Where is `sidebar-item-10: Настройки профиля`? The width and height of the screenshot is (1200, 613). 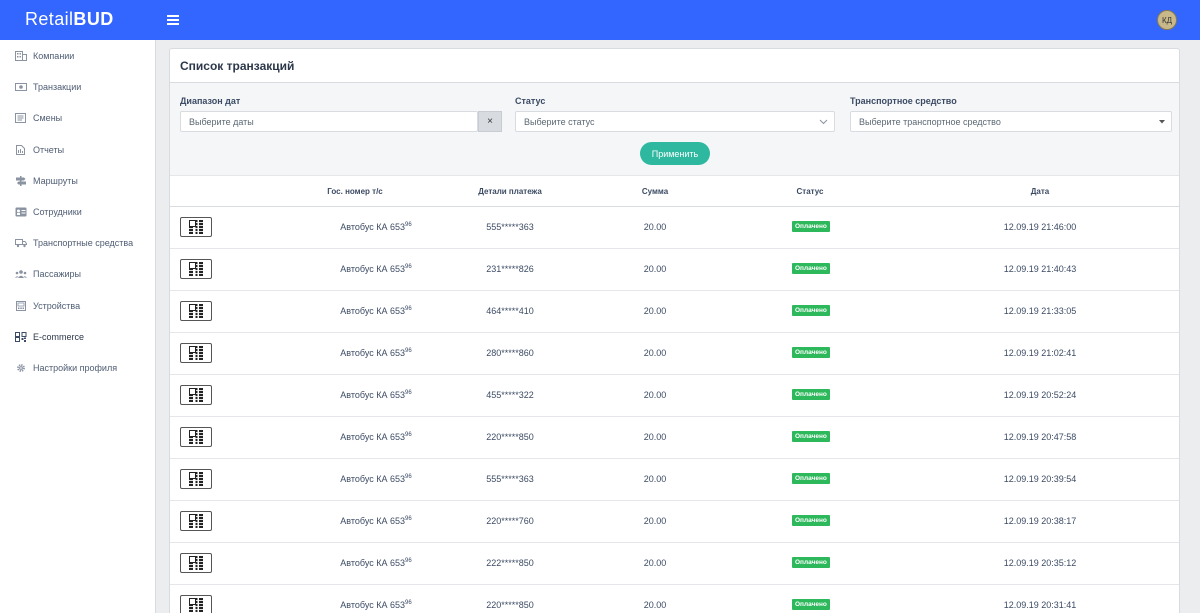
sidebar-item-10: Настройки профиля is located at coordinates (78, 368).